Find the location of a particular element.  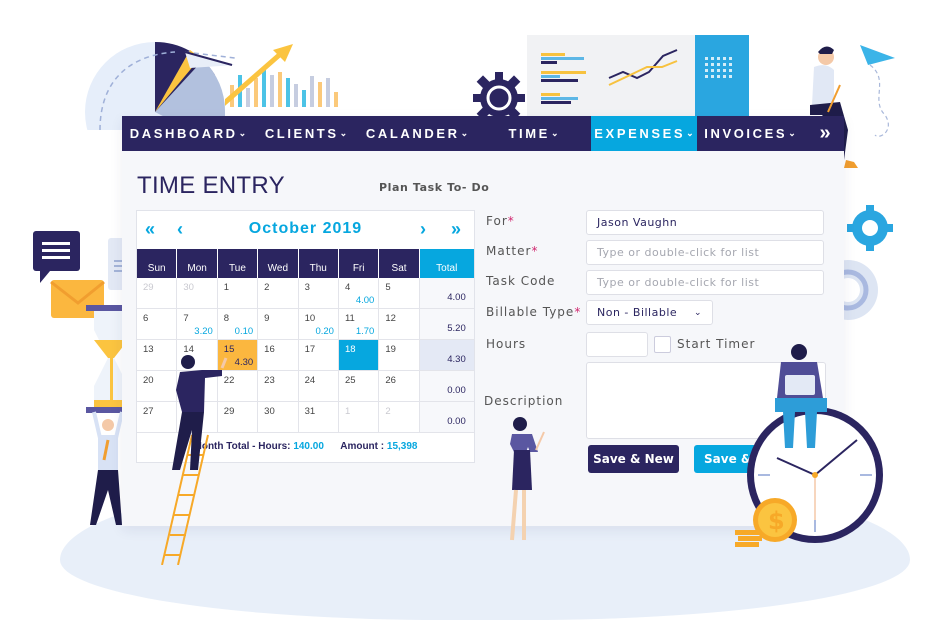

task-code-input: Type or double-click for list is located at coordinates (705, 282).